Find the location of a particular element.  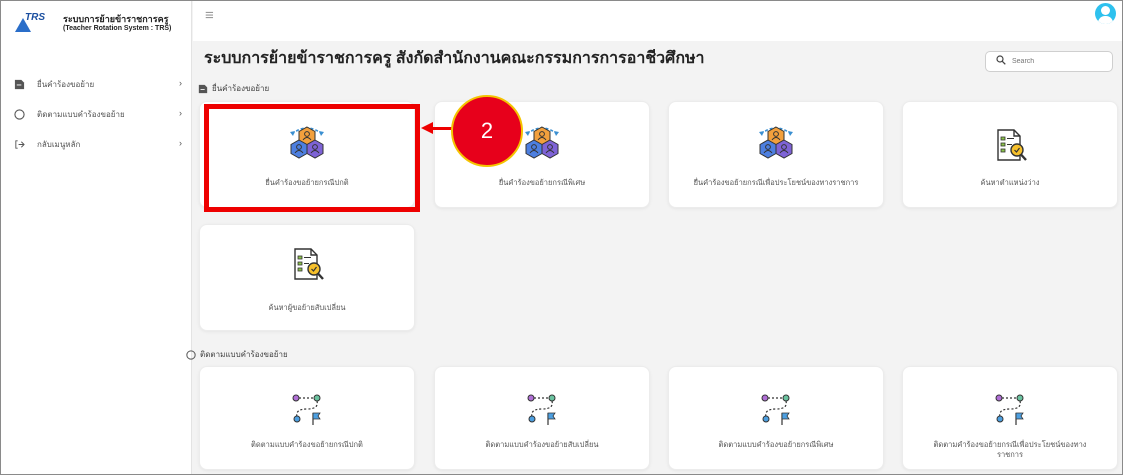

card-label: ยื่นคำร้องขอย้ายกรณีพิเศษ is located at coordinates (542, 182).